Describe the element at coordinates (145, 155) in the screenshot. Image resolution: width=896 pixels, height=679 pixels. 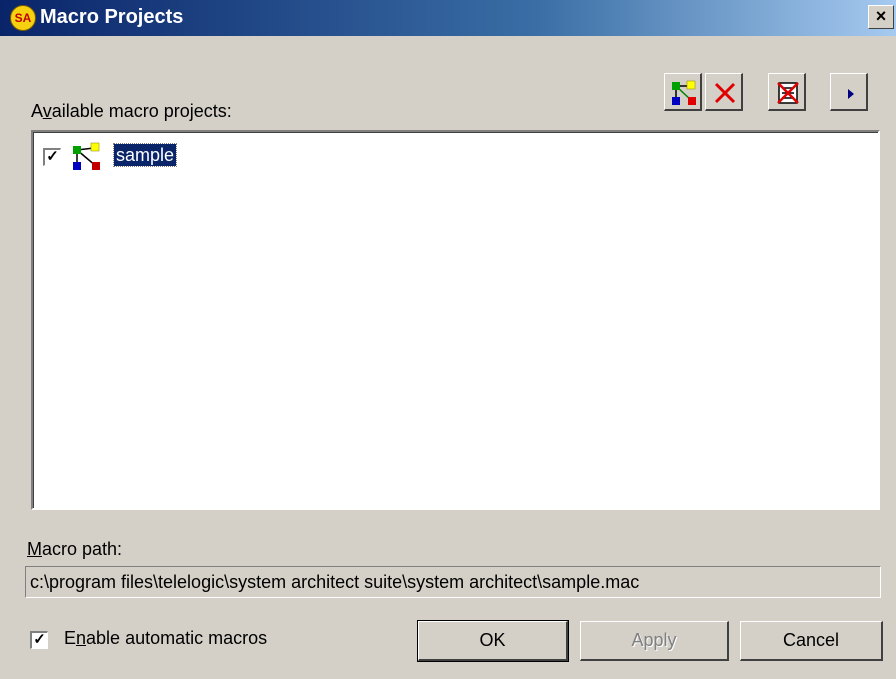
I see `project-name: sample` at that location.